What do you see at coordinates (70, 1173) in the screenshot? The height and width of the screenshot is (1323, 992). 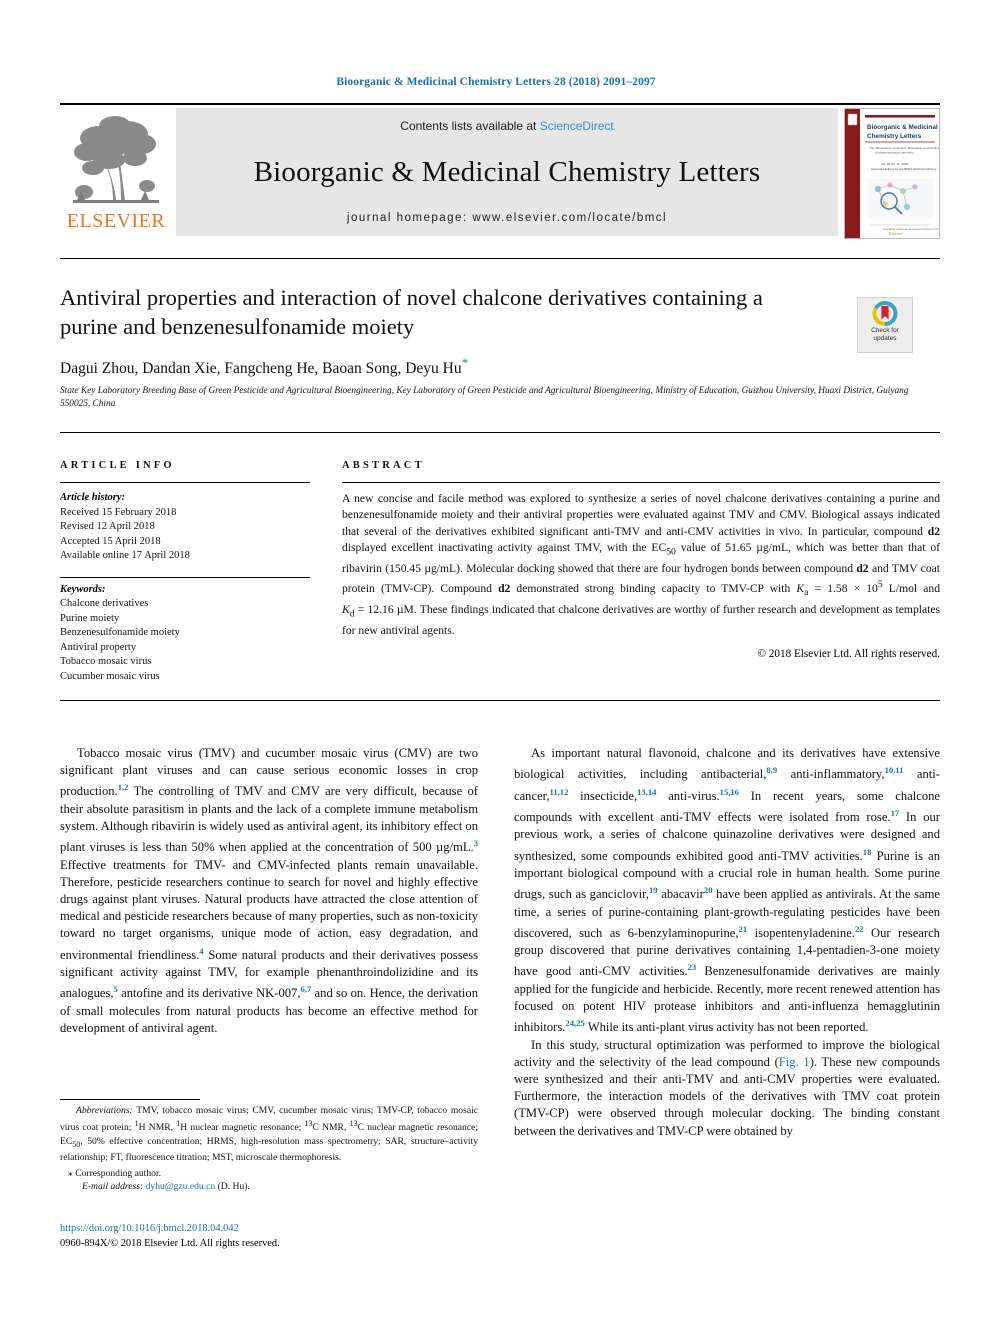 I see `asterisk-icon: ⁎` at bounding box center [70, 1173].